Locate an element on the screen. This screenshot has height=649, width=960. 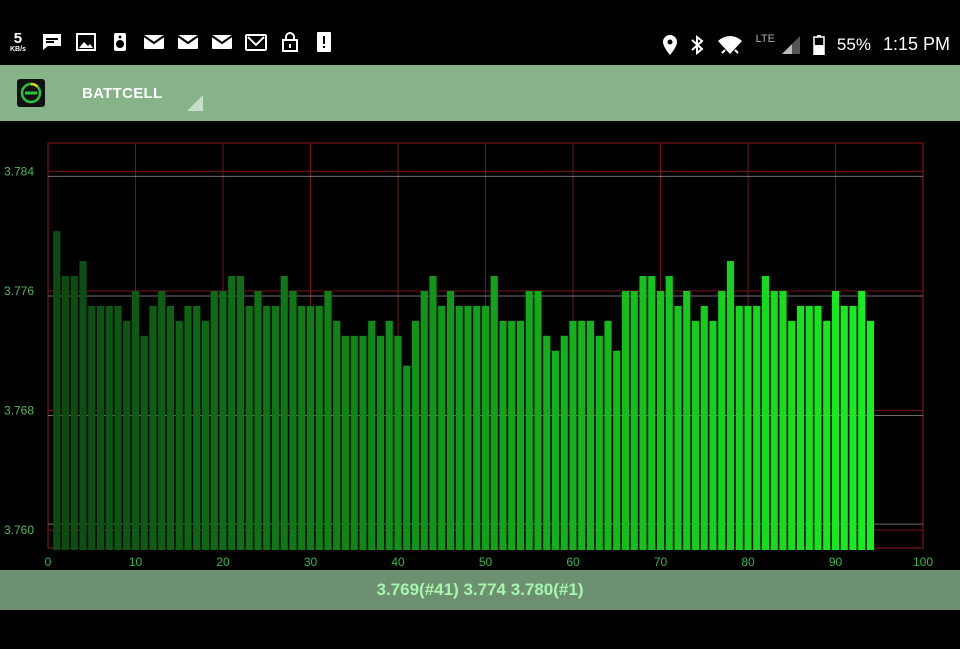
x-tick-label: 20 is located at coordinates (223, 562).